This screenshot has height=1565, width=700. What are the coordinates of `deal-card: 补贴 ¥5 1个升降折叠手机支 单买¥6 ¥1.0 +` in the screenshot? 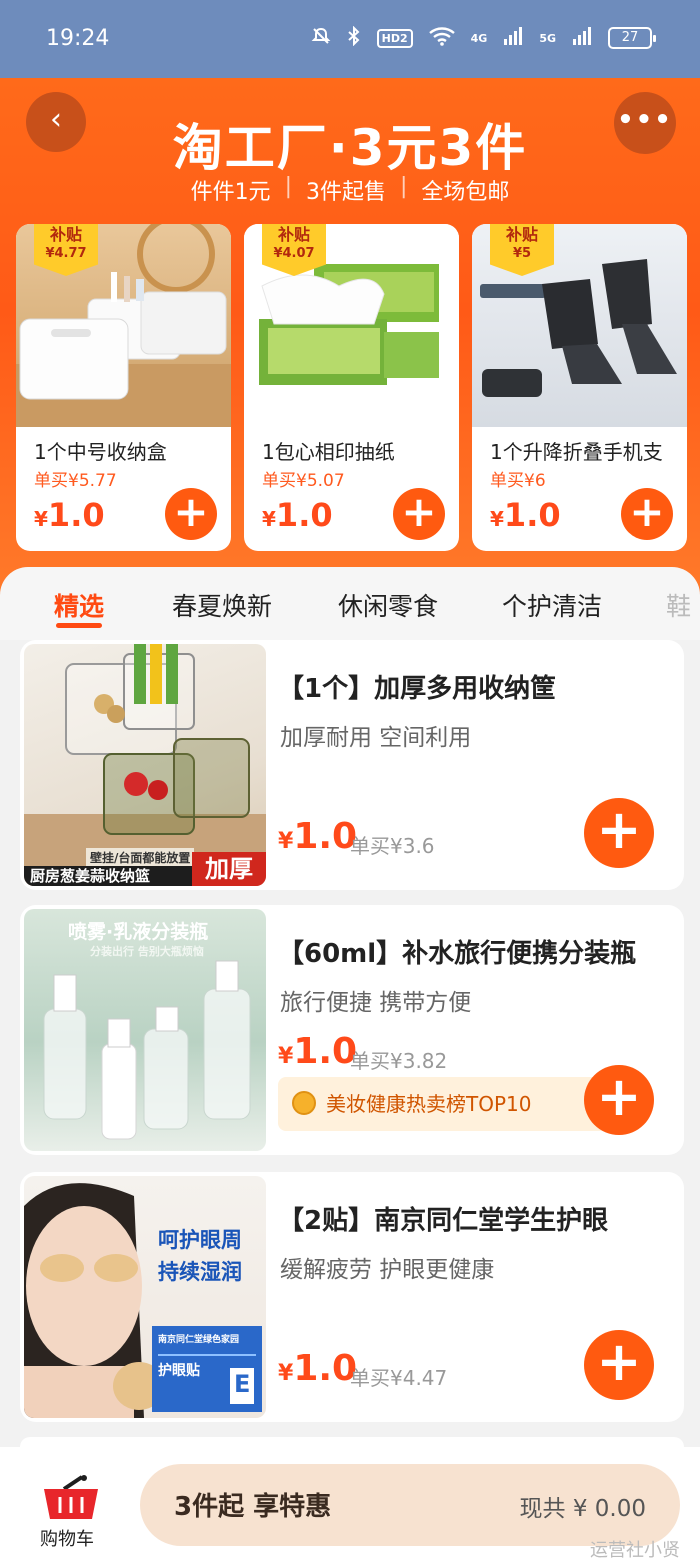 It's located at (579, 387).